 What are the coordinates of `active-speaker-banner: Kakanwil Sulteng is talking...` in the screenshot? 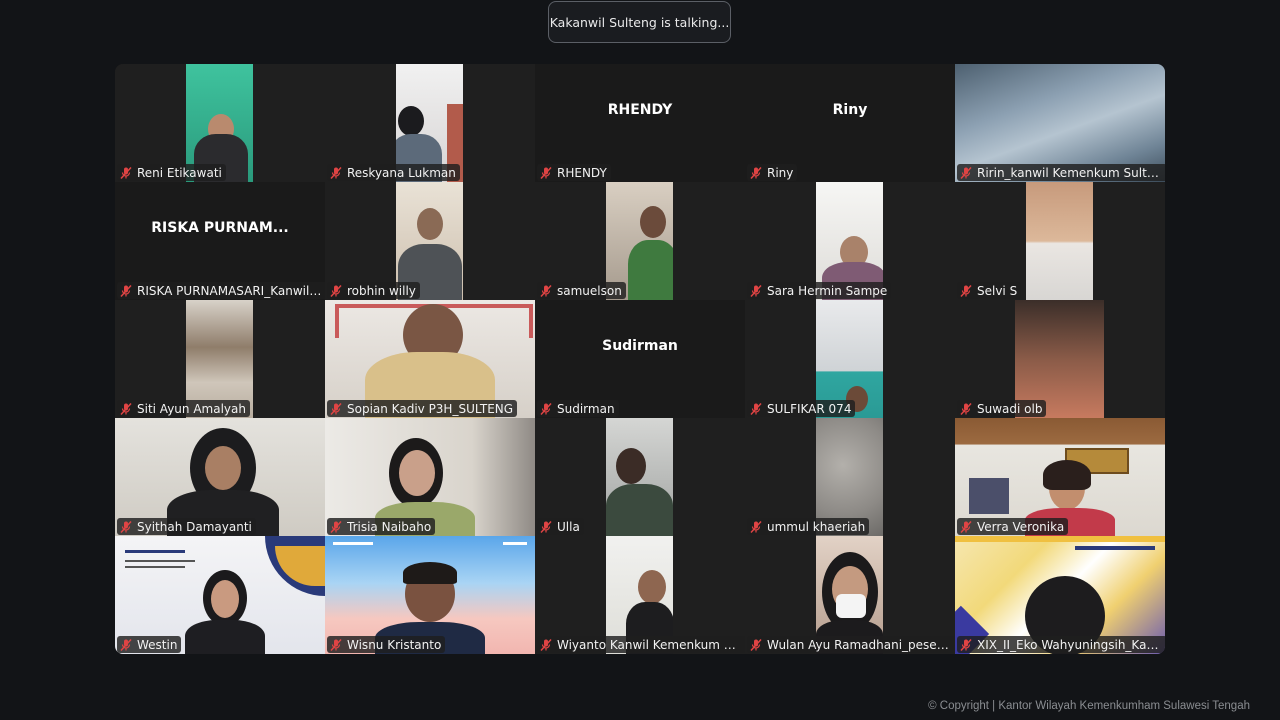 It's located at (639, 22).